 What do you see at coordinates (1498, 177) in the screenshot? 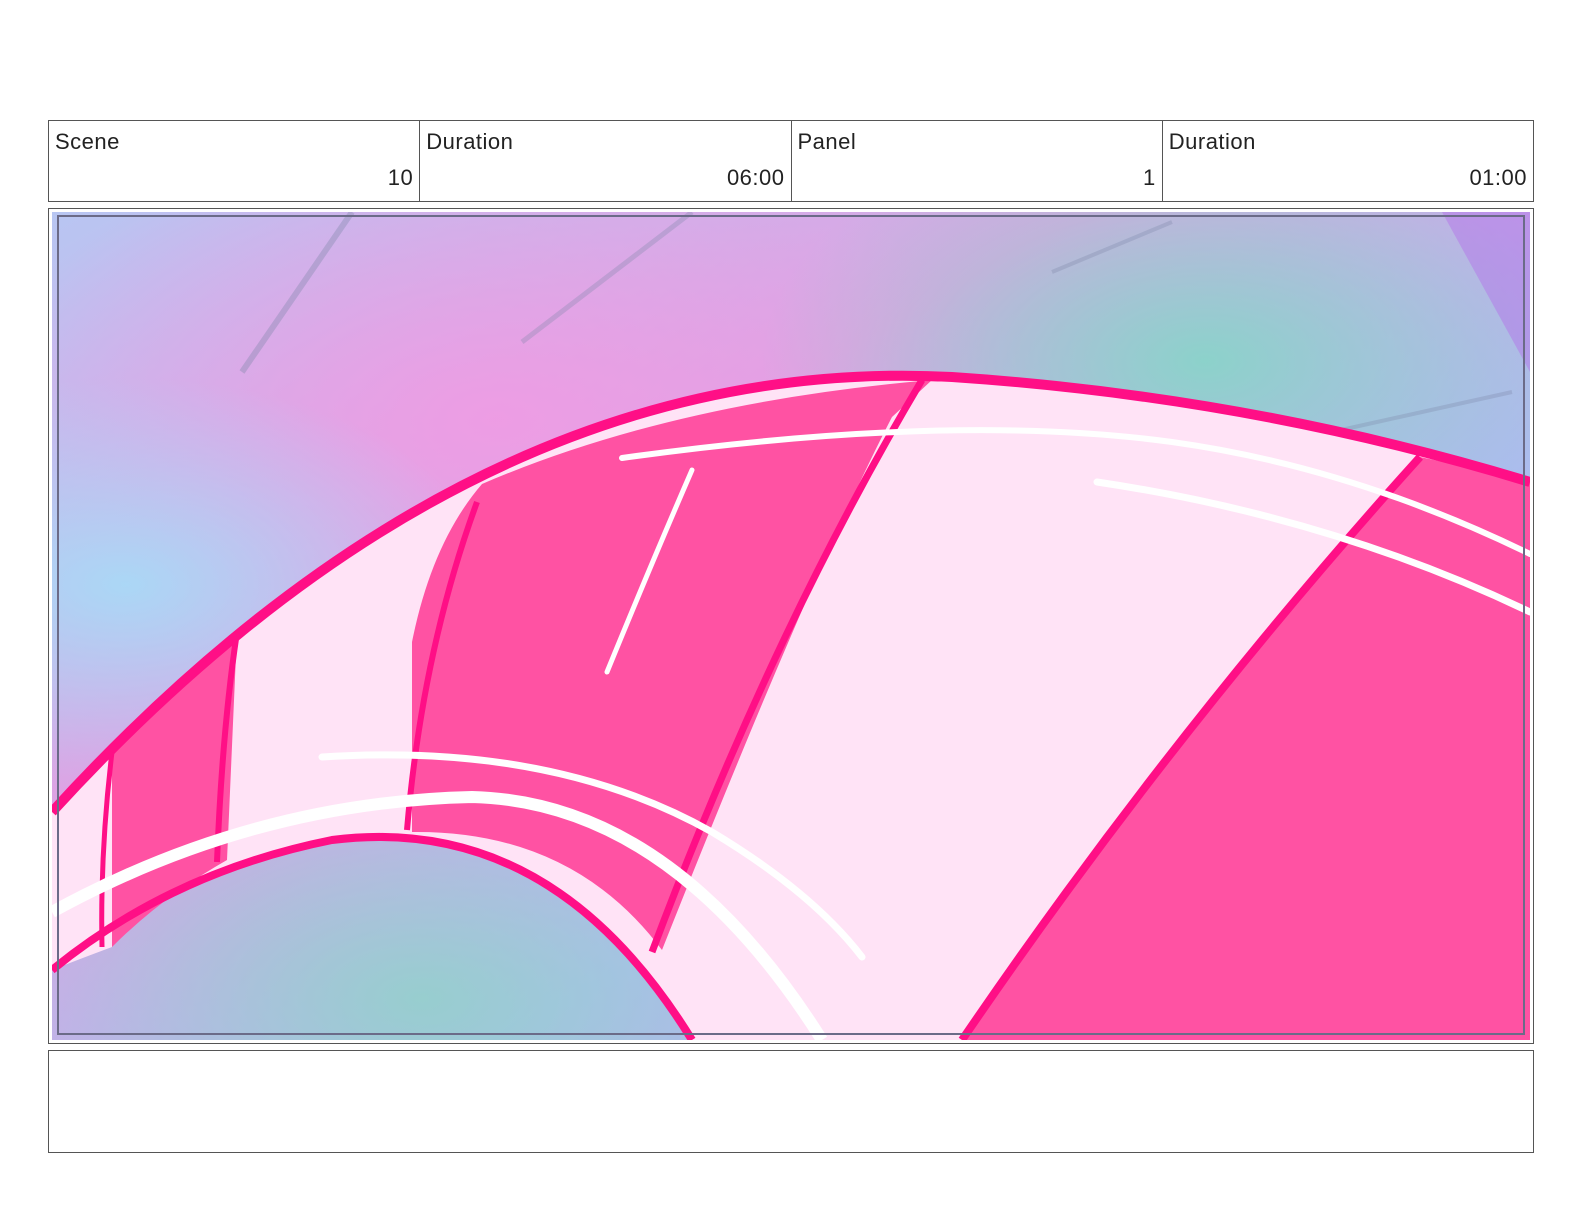
I see `panel-duration-value: 01:00` at bounding box center [1498, 177].